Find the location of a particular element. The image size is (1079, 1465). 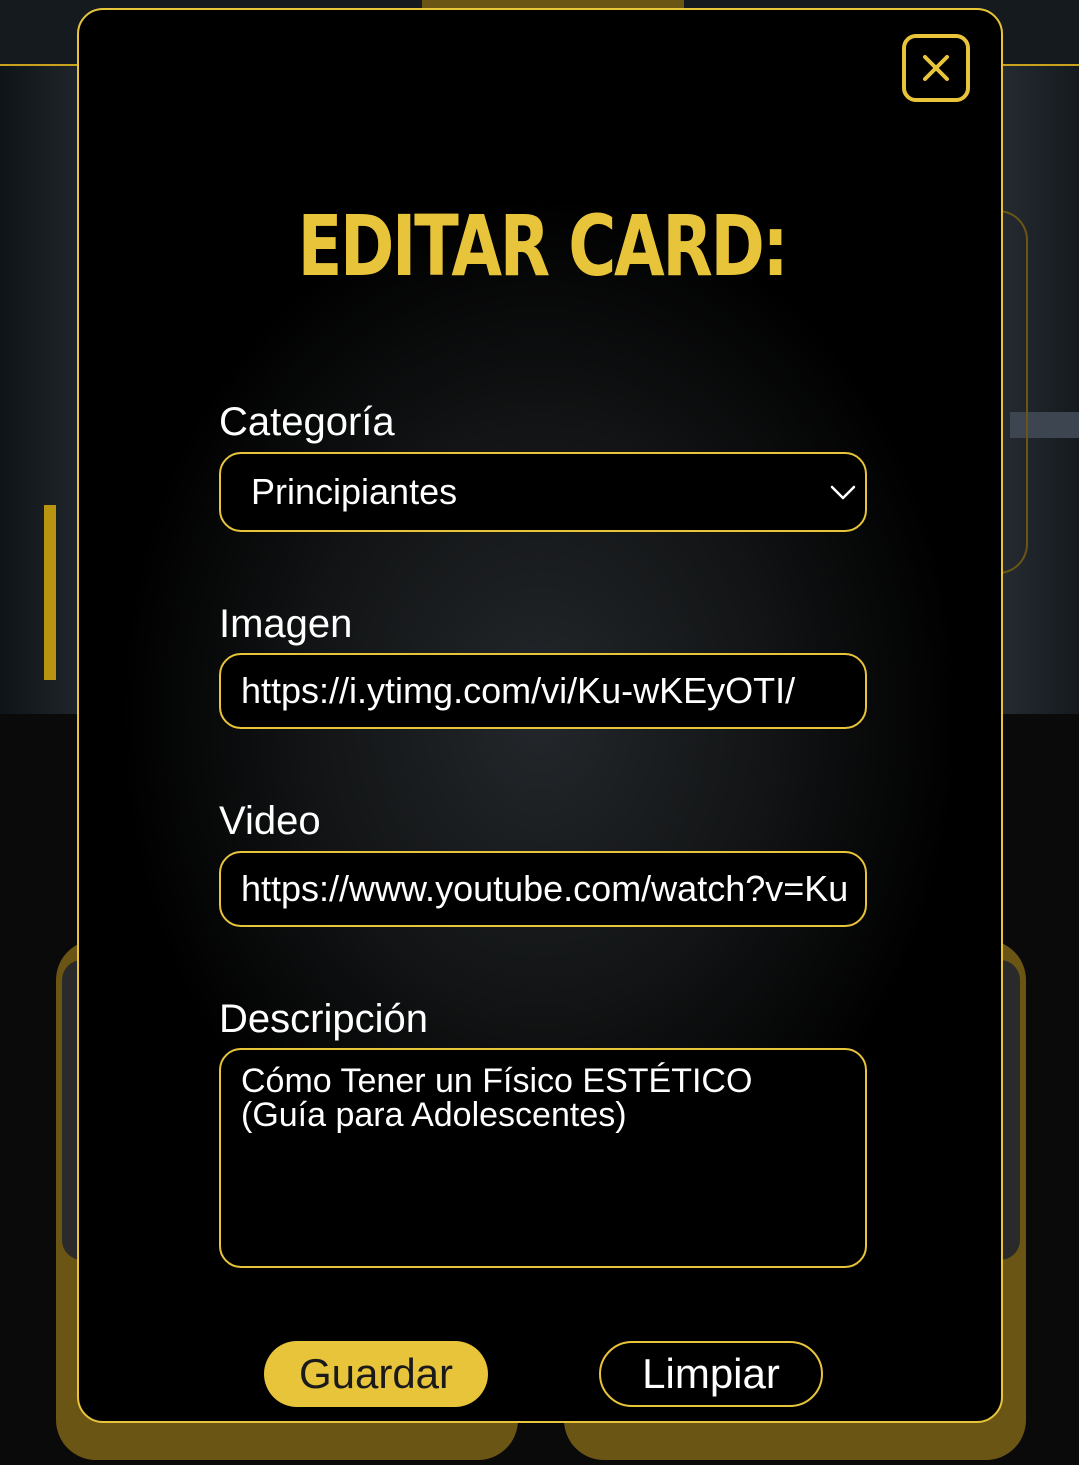

description-label: Descripción is located at coordinates (323, 1019).